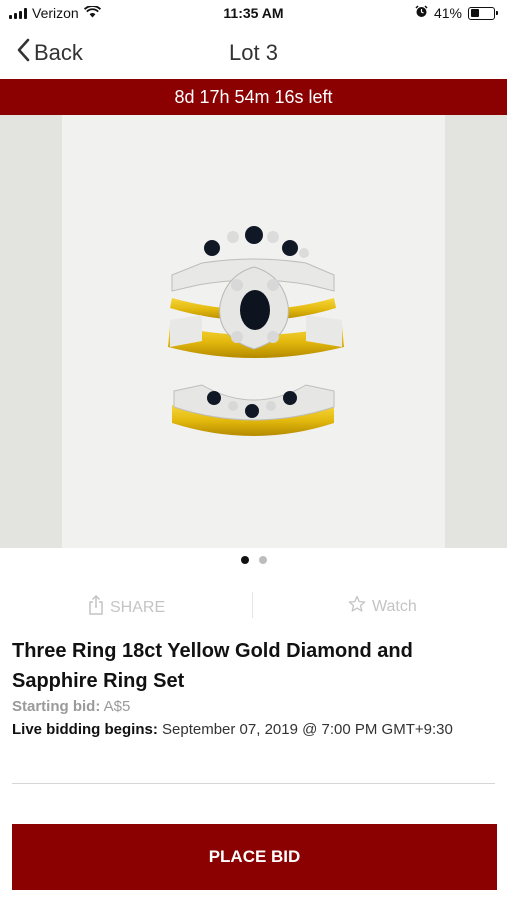  Describe the element at coordinates (96, 607) in the screenshot. I see `share-icon` at that location.